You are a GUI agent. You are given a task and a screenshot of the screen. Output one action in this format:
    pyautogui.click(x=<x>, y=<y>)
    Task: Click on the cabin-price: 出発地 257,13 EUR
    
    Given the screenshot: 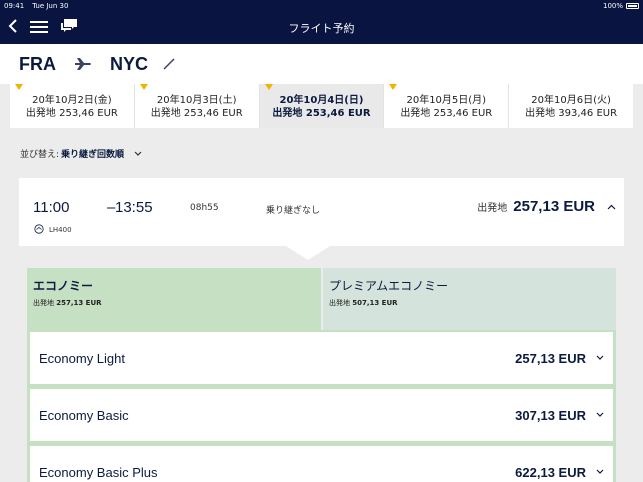 What is the action you would take?
    pyautogui.click(x=174, y=303)
    